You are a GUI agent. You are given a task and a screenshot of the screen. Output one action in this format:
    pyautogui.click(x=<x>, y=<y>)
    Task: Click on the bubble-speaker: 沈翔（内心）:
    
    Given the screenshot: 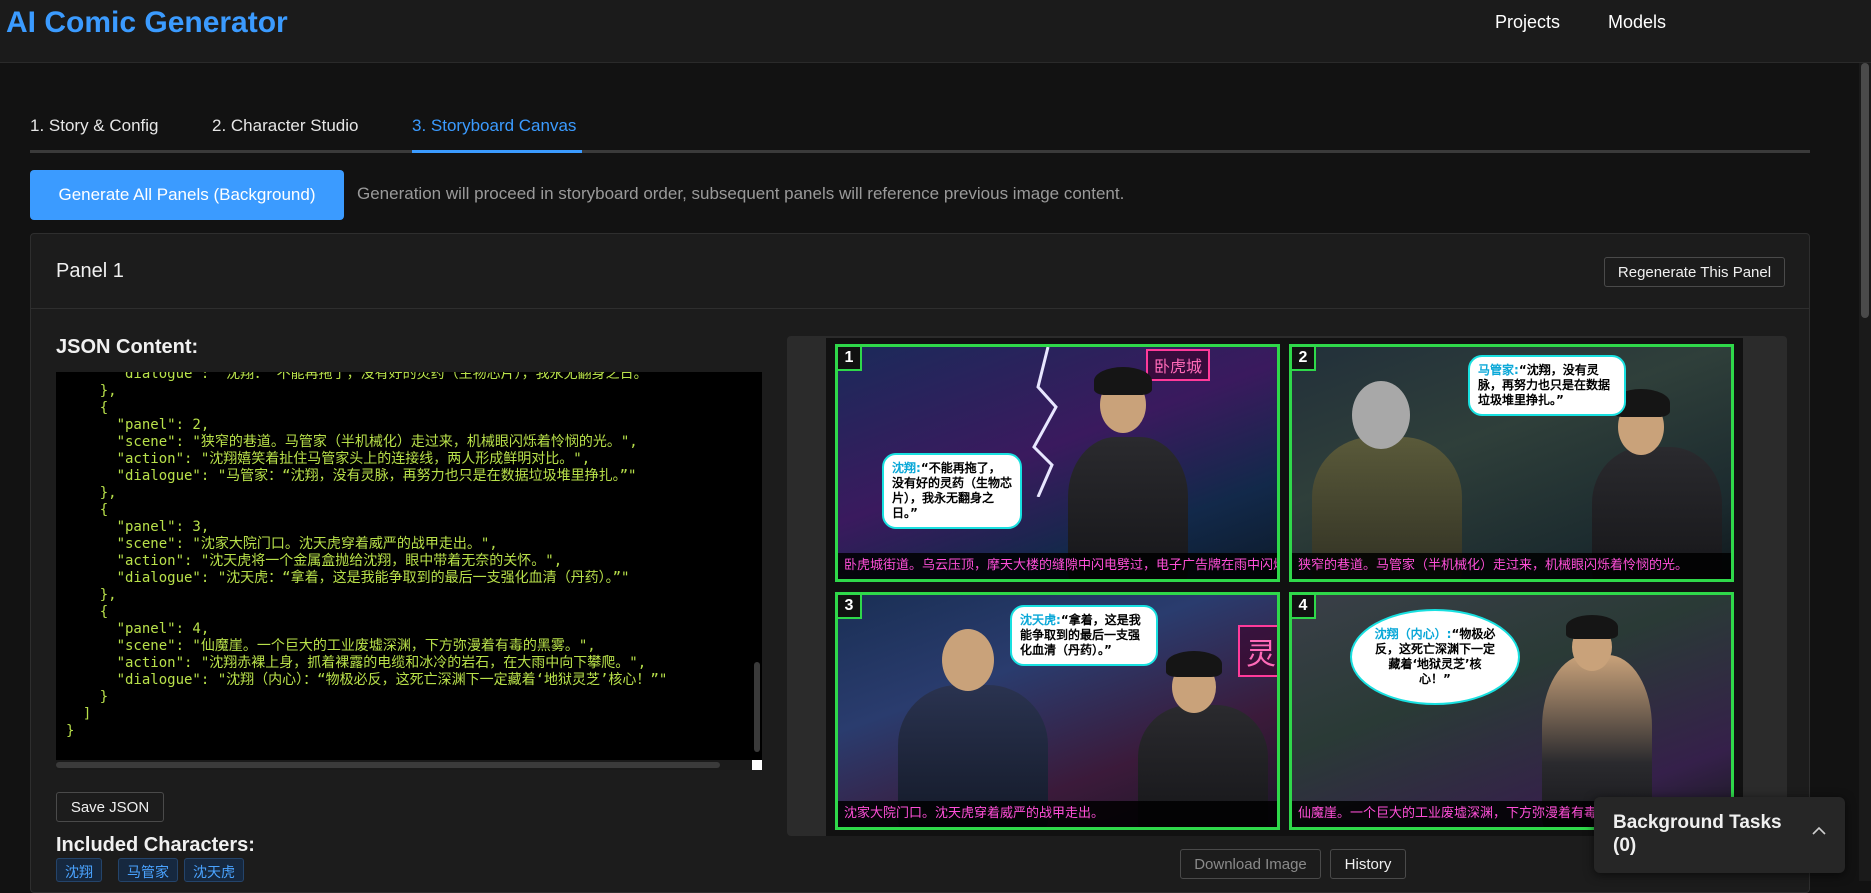 What is the action you would take?
    pyautogui.click(x=1413, y=634)
    